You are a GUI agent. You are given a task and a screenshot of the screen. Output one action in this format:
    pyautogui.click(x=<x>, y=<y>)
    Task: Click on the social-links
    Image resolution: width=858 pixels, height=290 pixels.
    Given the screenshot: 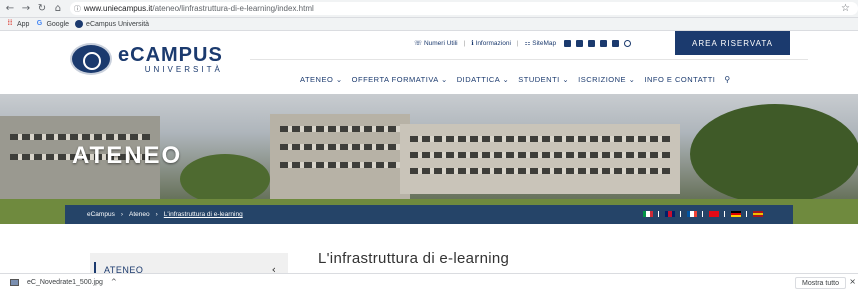 What is the action you would take?
    pyautogui.click(x=600, y=43)
    